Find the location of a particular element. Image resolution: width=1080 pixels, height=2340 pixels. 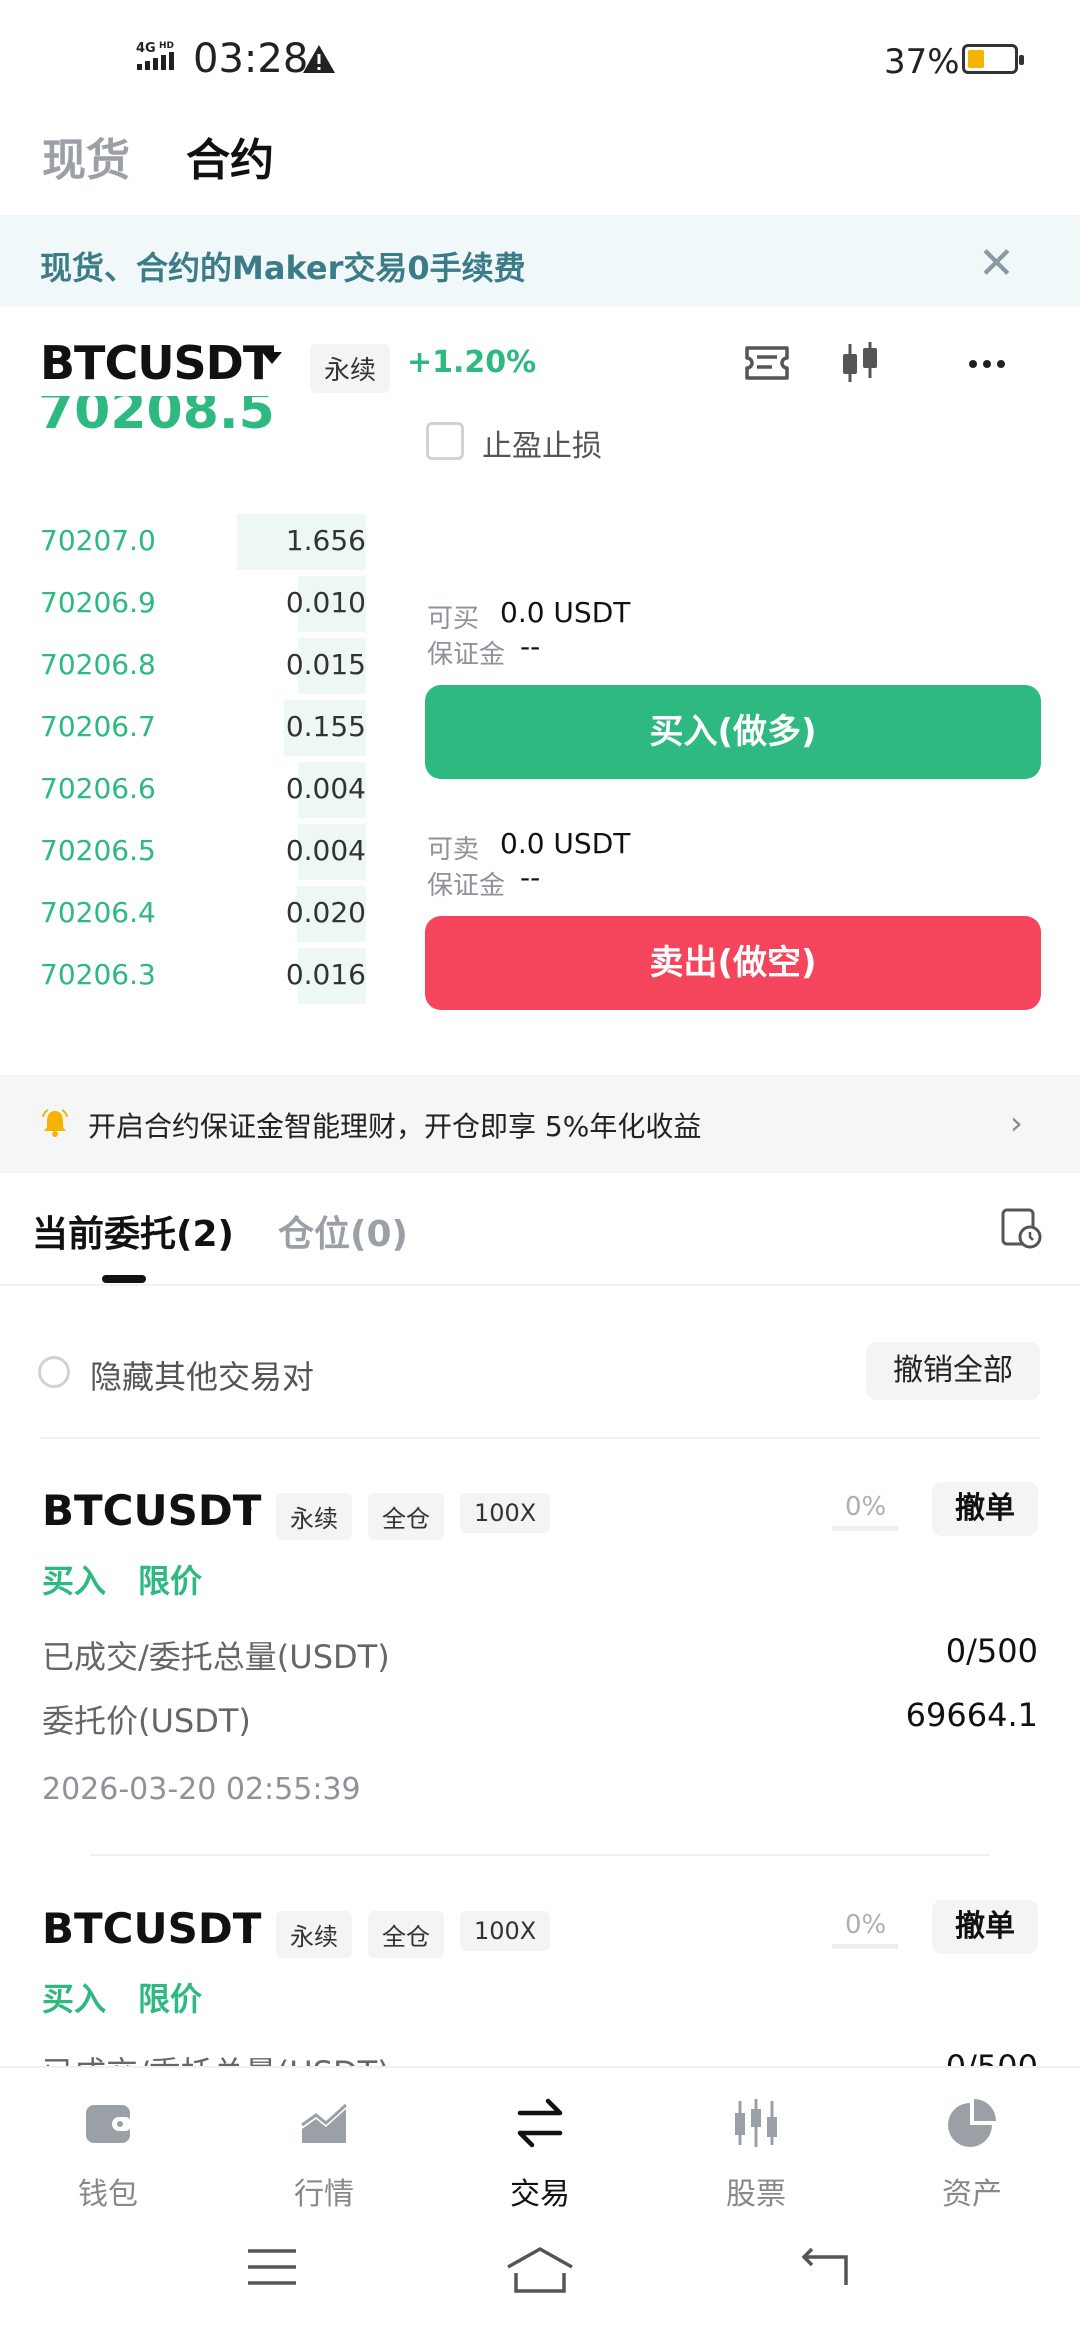

order-time: 2026-03-20 02:55:39 is located at coordinates (201, 1789).